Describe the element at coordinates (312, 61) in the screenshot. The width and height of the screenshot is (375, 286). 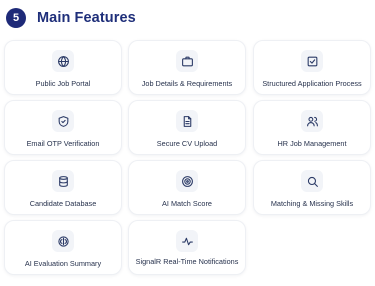
I see `checklist-icon` at that location.